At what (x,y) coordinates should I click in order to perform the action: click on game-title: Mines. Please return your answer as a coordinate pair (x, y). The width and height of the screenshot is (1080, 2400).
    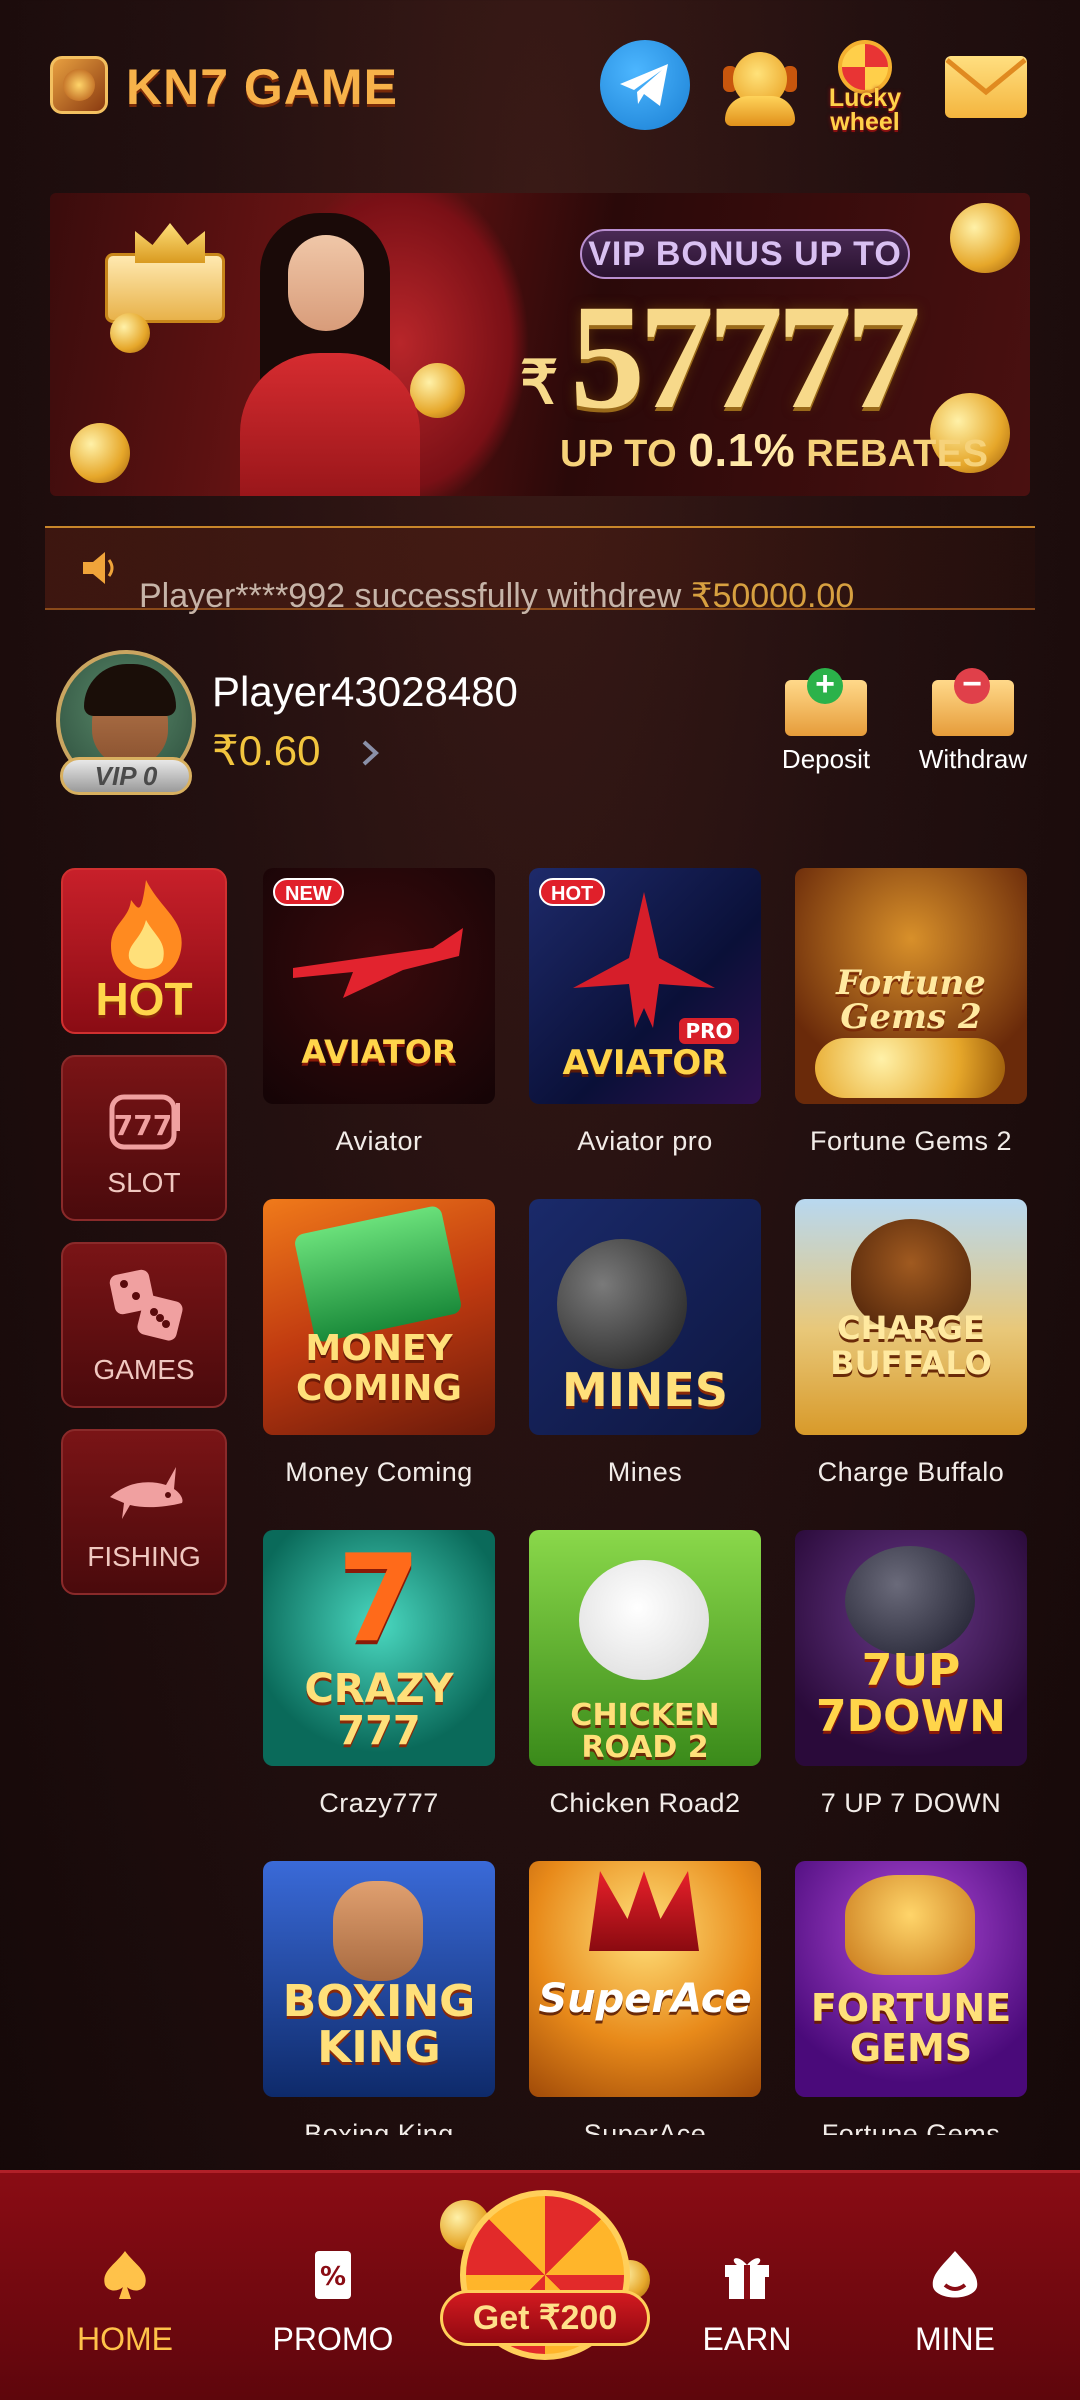
    Looking at the image, I should click on (645, 1472).